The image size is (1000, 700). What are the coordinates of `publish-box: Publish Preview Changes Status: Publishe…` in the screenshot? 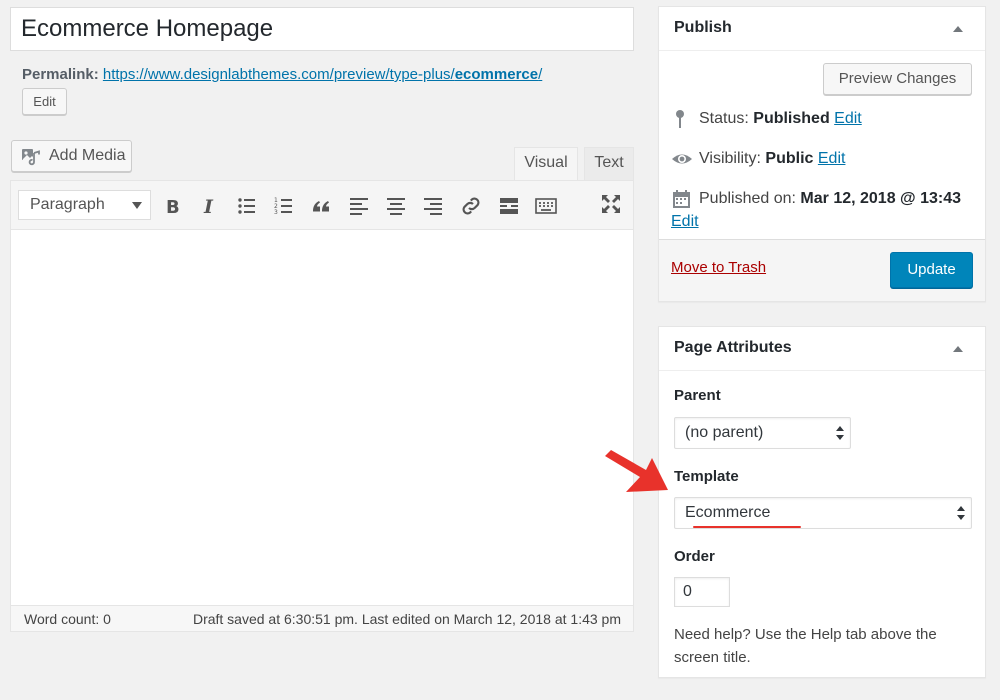 It's located at (822, 154).